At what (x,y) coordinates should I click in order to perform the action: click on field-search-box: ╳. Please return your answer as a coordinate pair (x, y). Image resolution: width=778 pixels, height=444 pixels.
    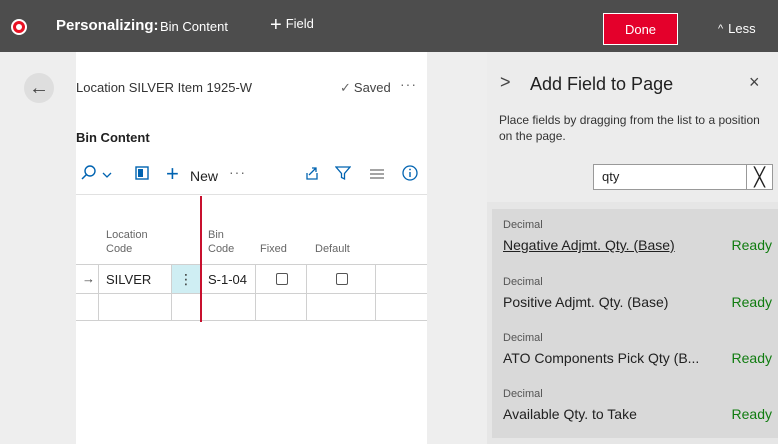
    Looking at the image, I should click on (683, 177).